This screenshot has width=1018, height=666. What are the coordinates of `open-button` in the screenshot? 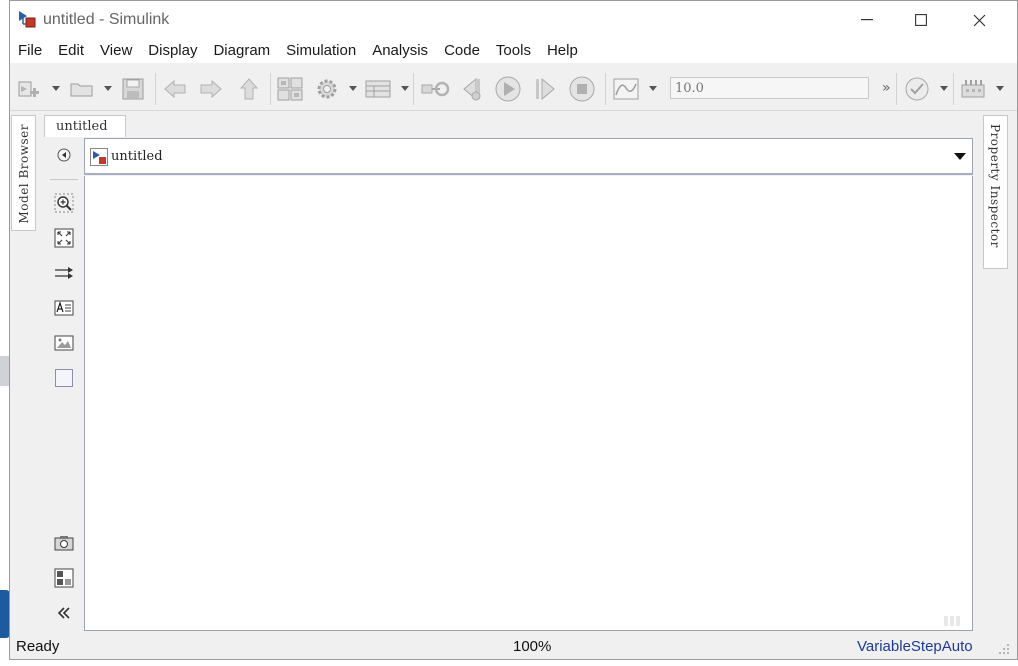 It's located at (82, 89).